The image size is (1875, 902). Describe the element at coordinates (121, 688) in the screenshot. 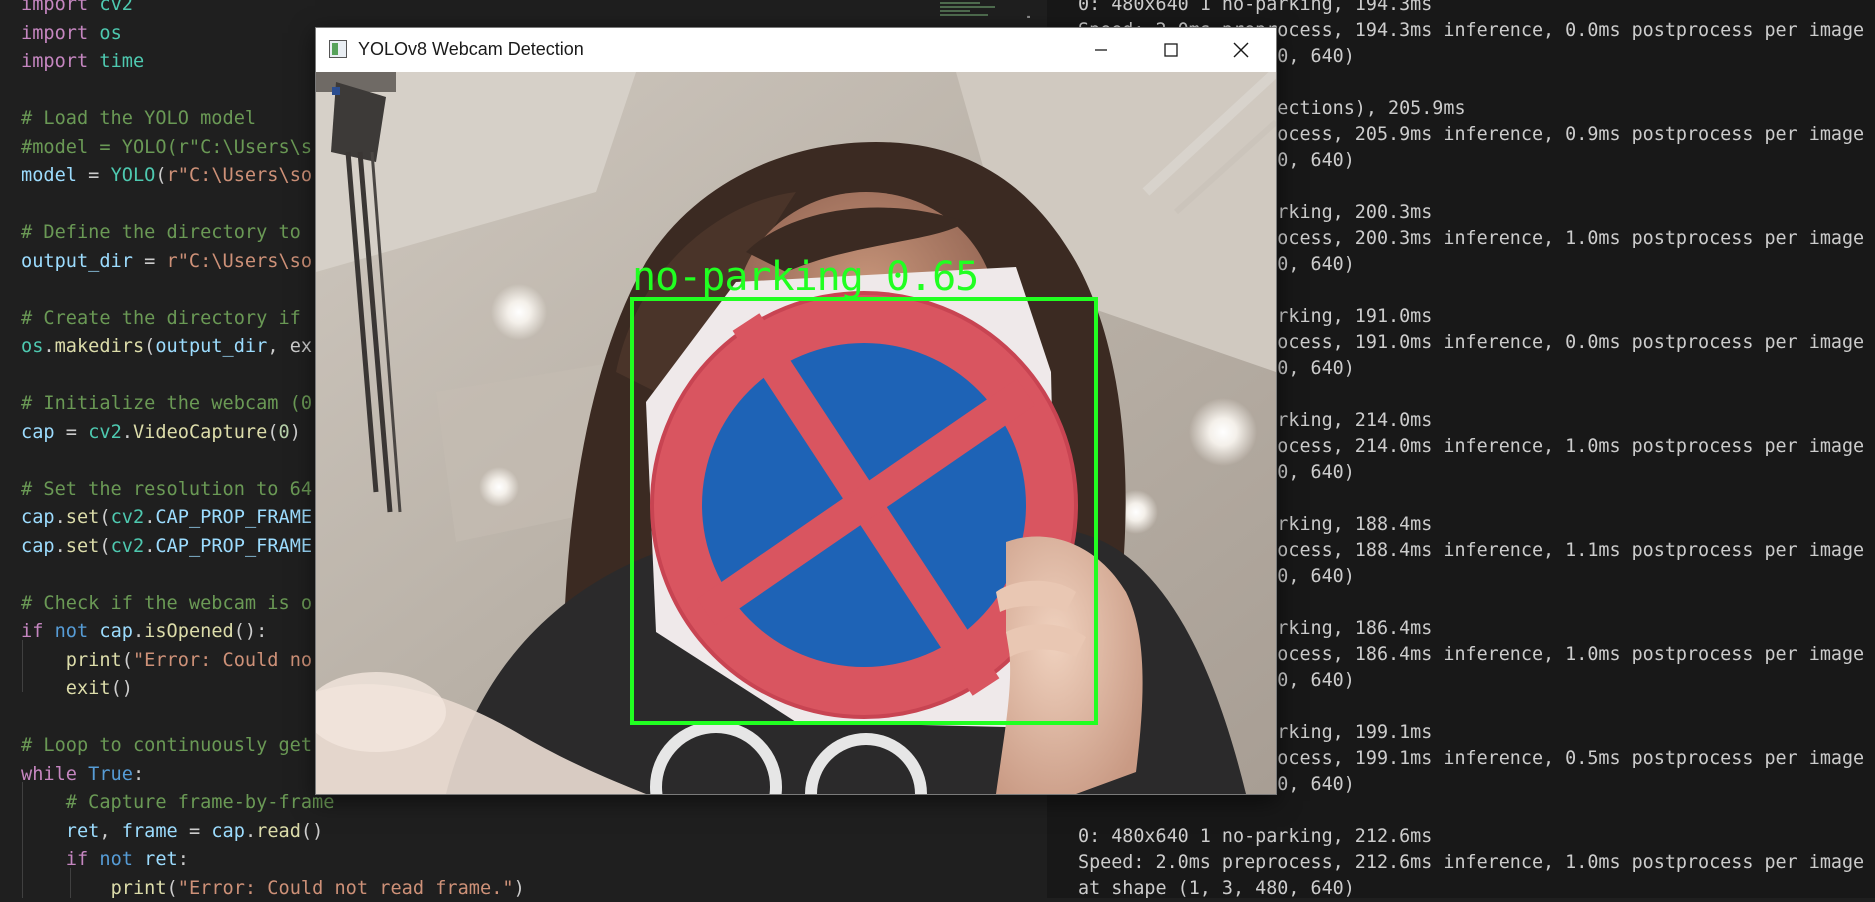

I see `code-token: ()` at that location.